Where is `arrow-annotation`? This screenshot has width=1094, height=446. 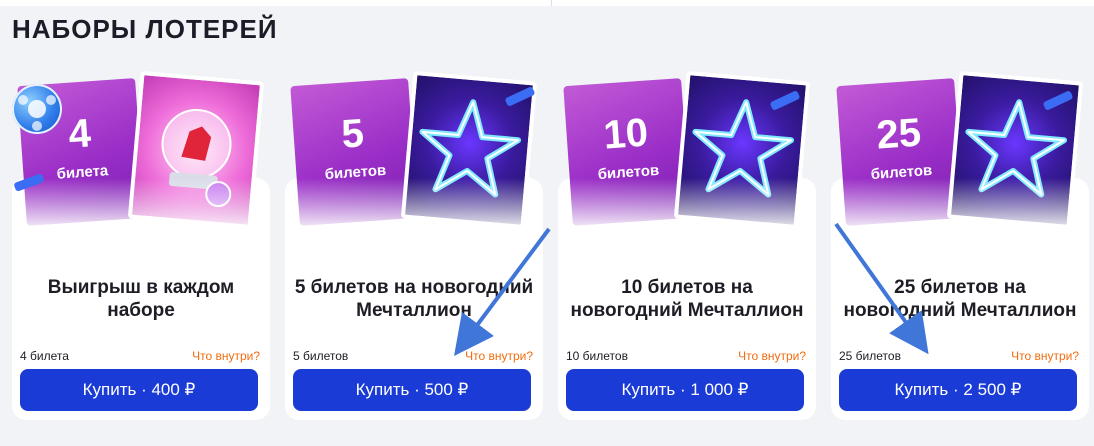
arrow-annotation is located at coordinates (691, 289).